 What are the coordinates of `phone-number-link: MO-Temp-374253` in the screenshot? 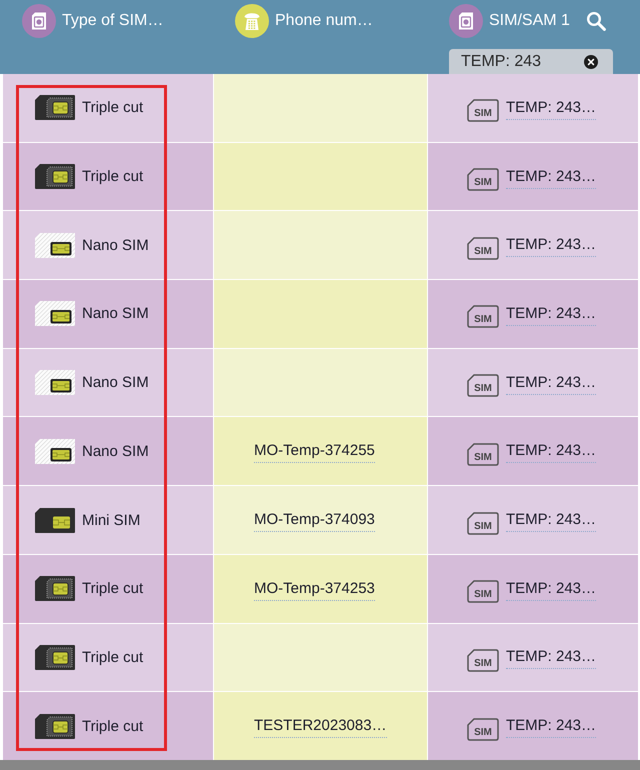 It's located at (314, 590).